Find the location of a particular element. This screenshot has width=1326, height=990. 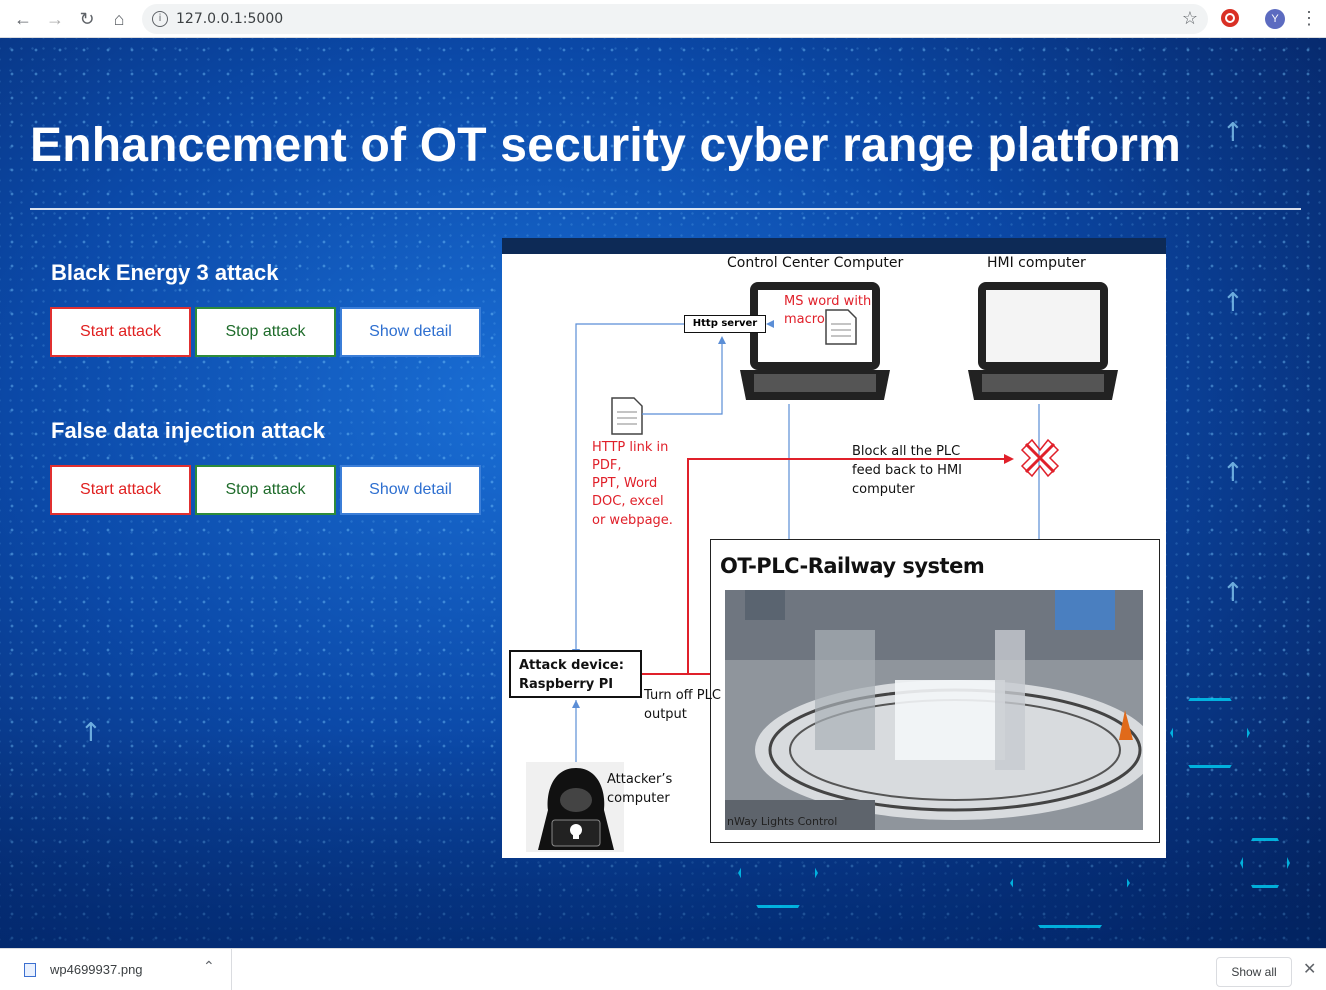

document-icon is located at coordinates (841, 327).